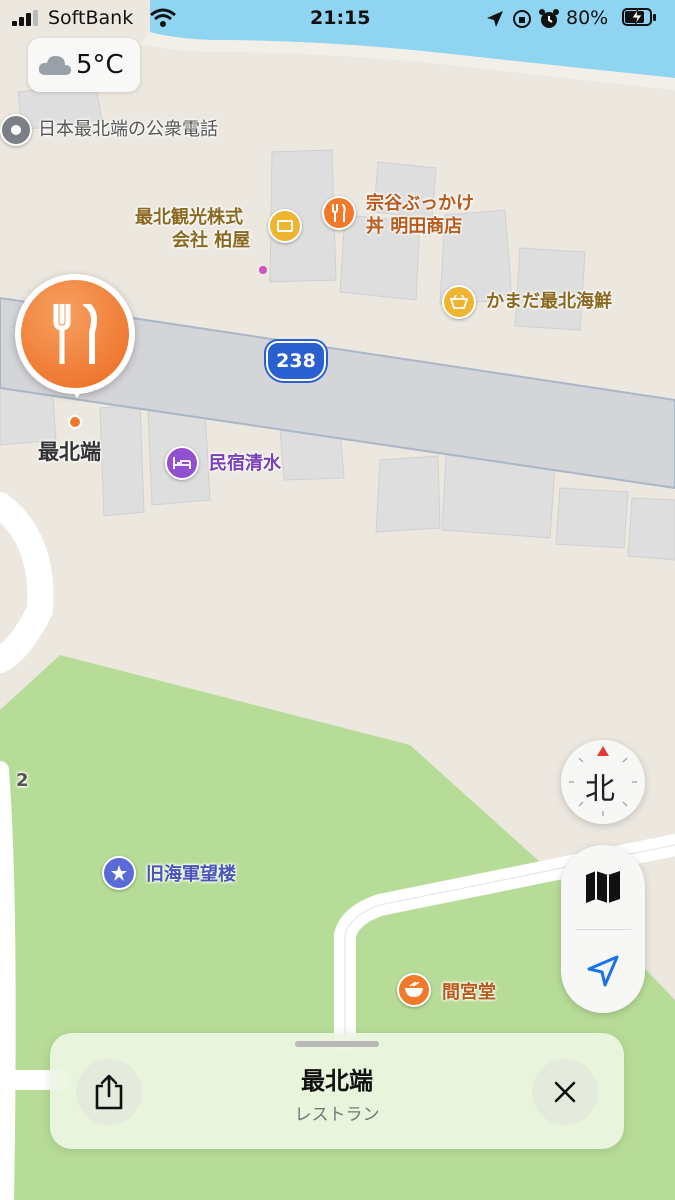 Image resolution: width=675 pixels, height=1200 pixels. Describe the element at coordinates (75, 334) in the screenshot. I see `fork-knife-icon` at that location.